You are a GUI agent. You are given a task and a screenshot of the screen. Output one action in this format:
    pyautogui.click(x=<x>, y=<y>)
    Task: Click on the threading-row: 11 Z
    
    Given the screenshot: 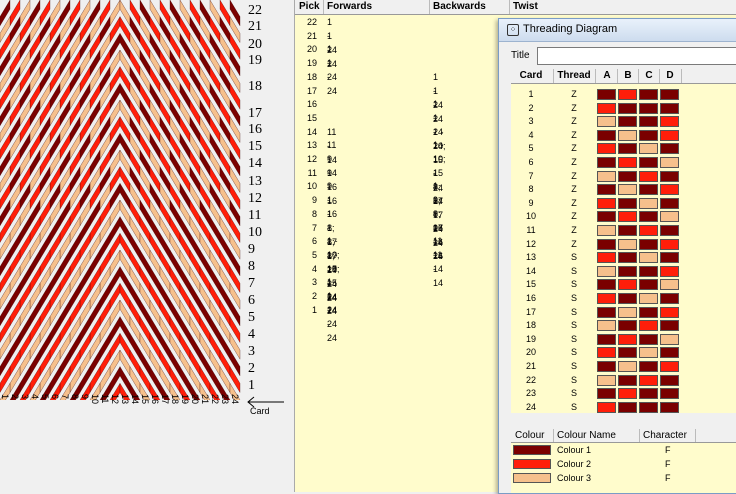 What is the action you would take?
    pyautogui.click(x=623, y=231)
    